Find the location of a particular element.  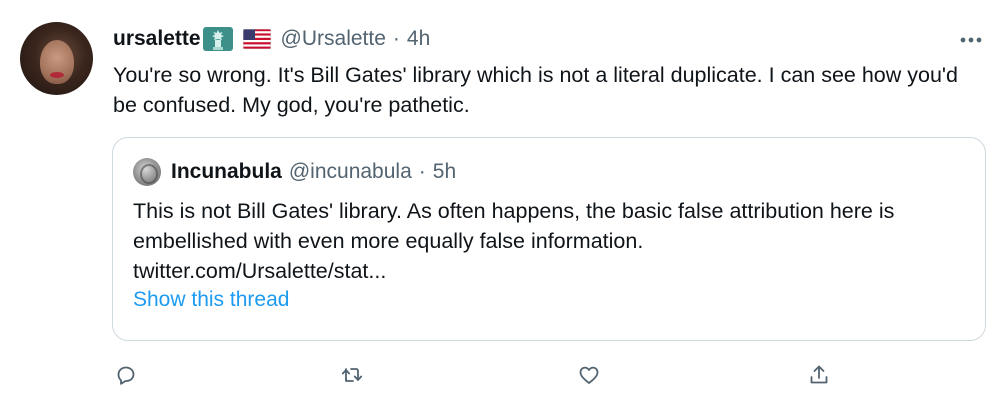

quoted-timestamp: 5h is located at coordinates (444, 171).